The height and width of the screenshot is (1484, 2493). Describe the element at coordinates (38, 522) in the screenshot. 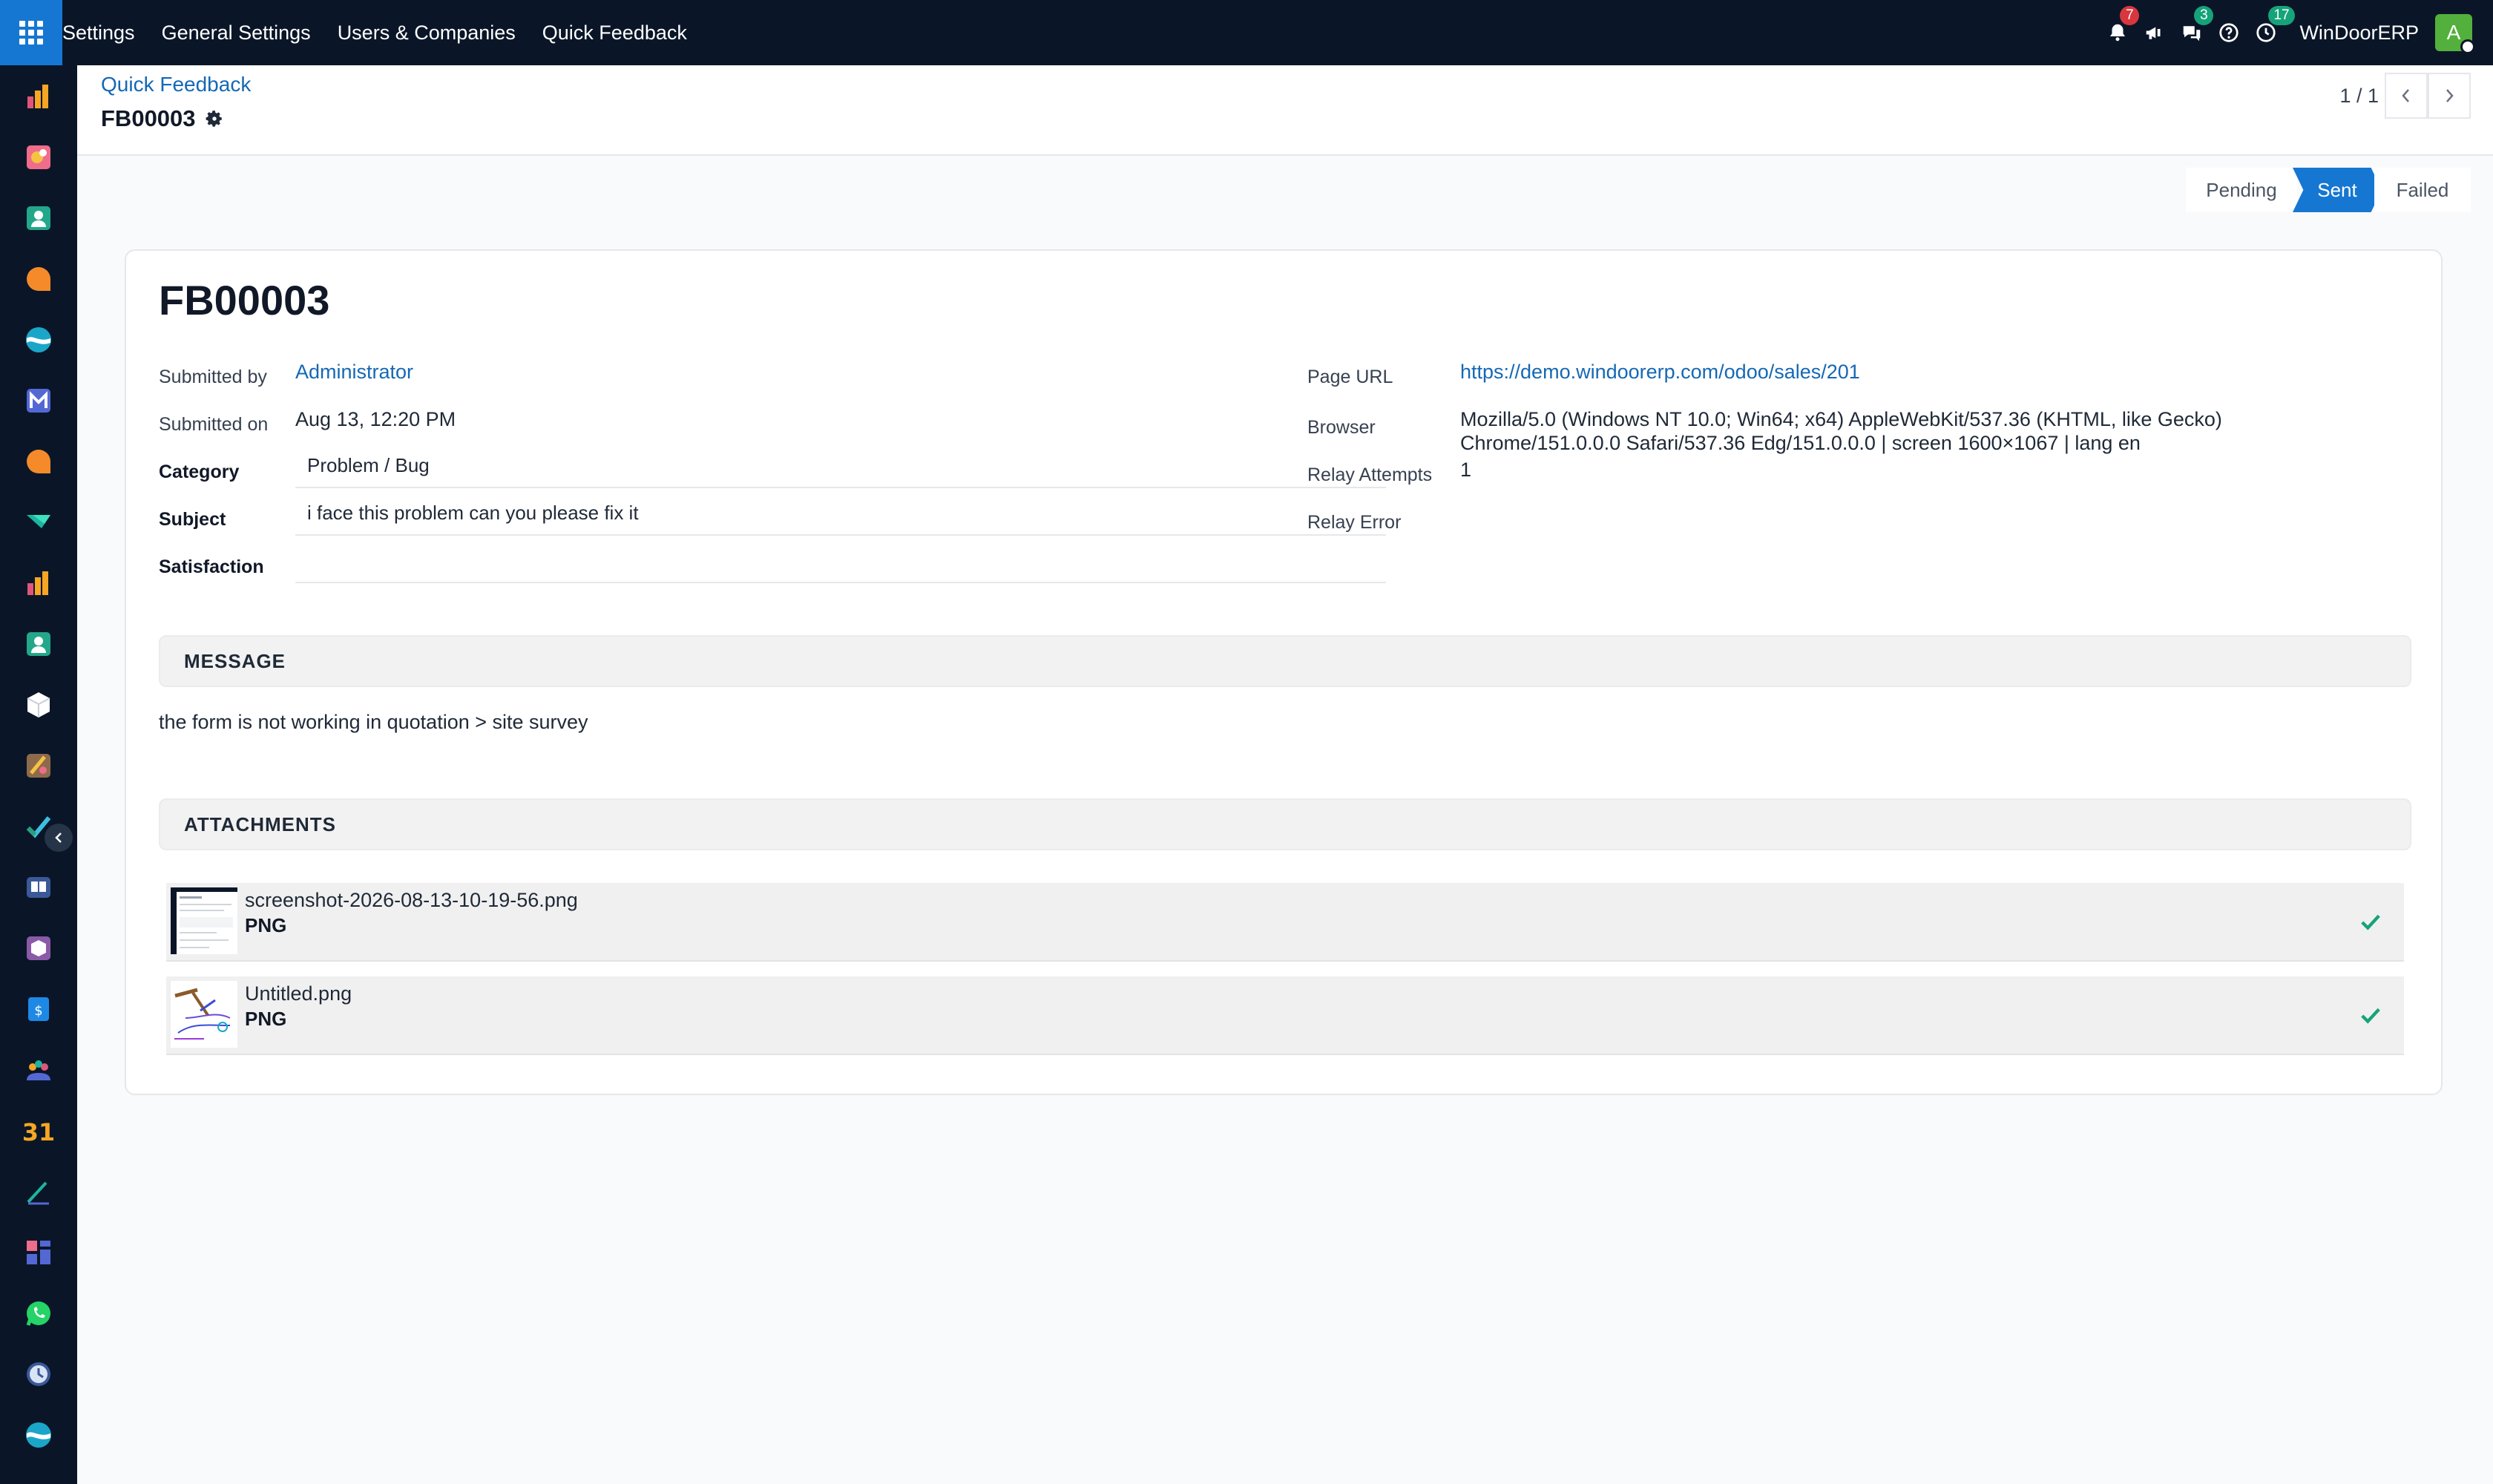

I see `flag-app-icon` at that location.